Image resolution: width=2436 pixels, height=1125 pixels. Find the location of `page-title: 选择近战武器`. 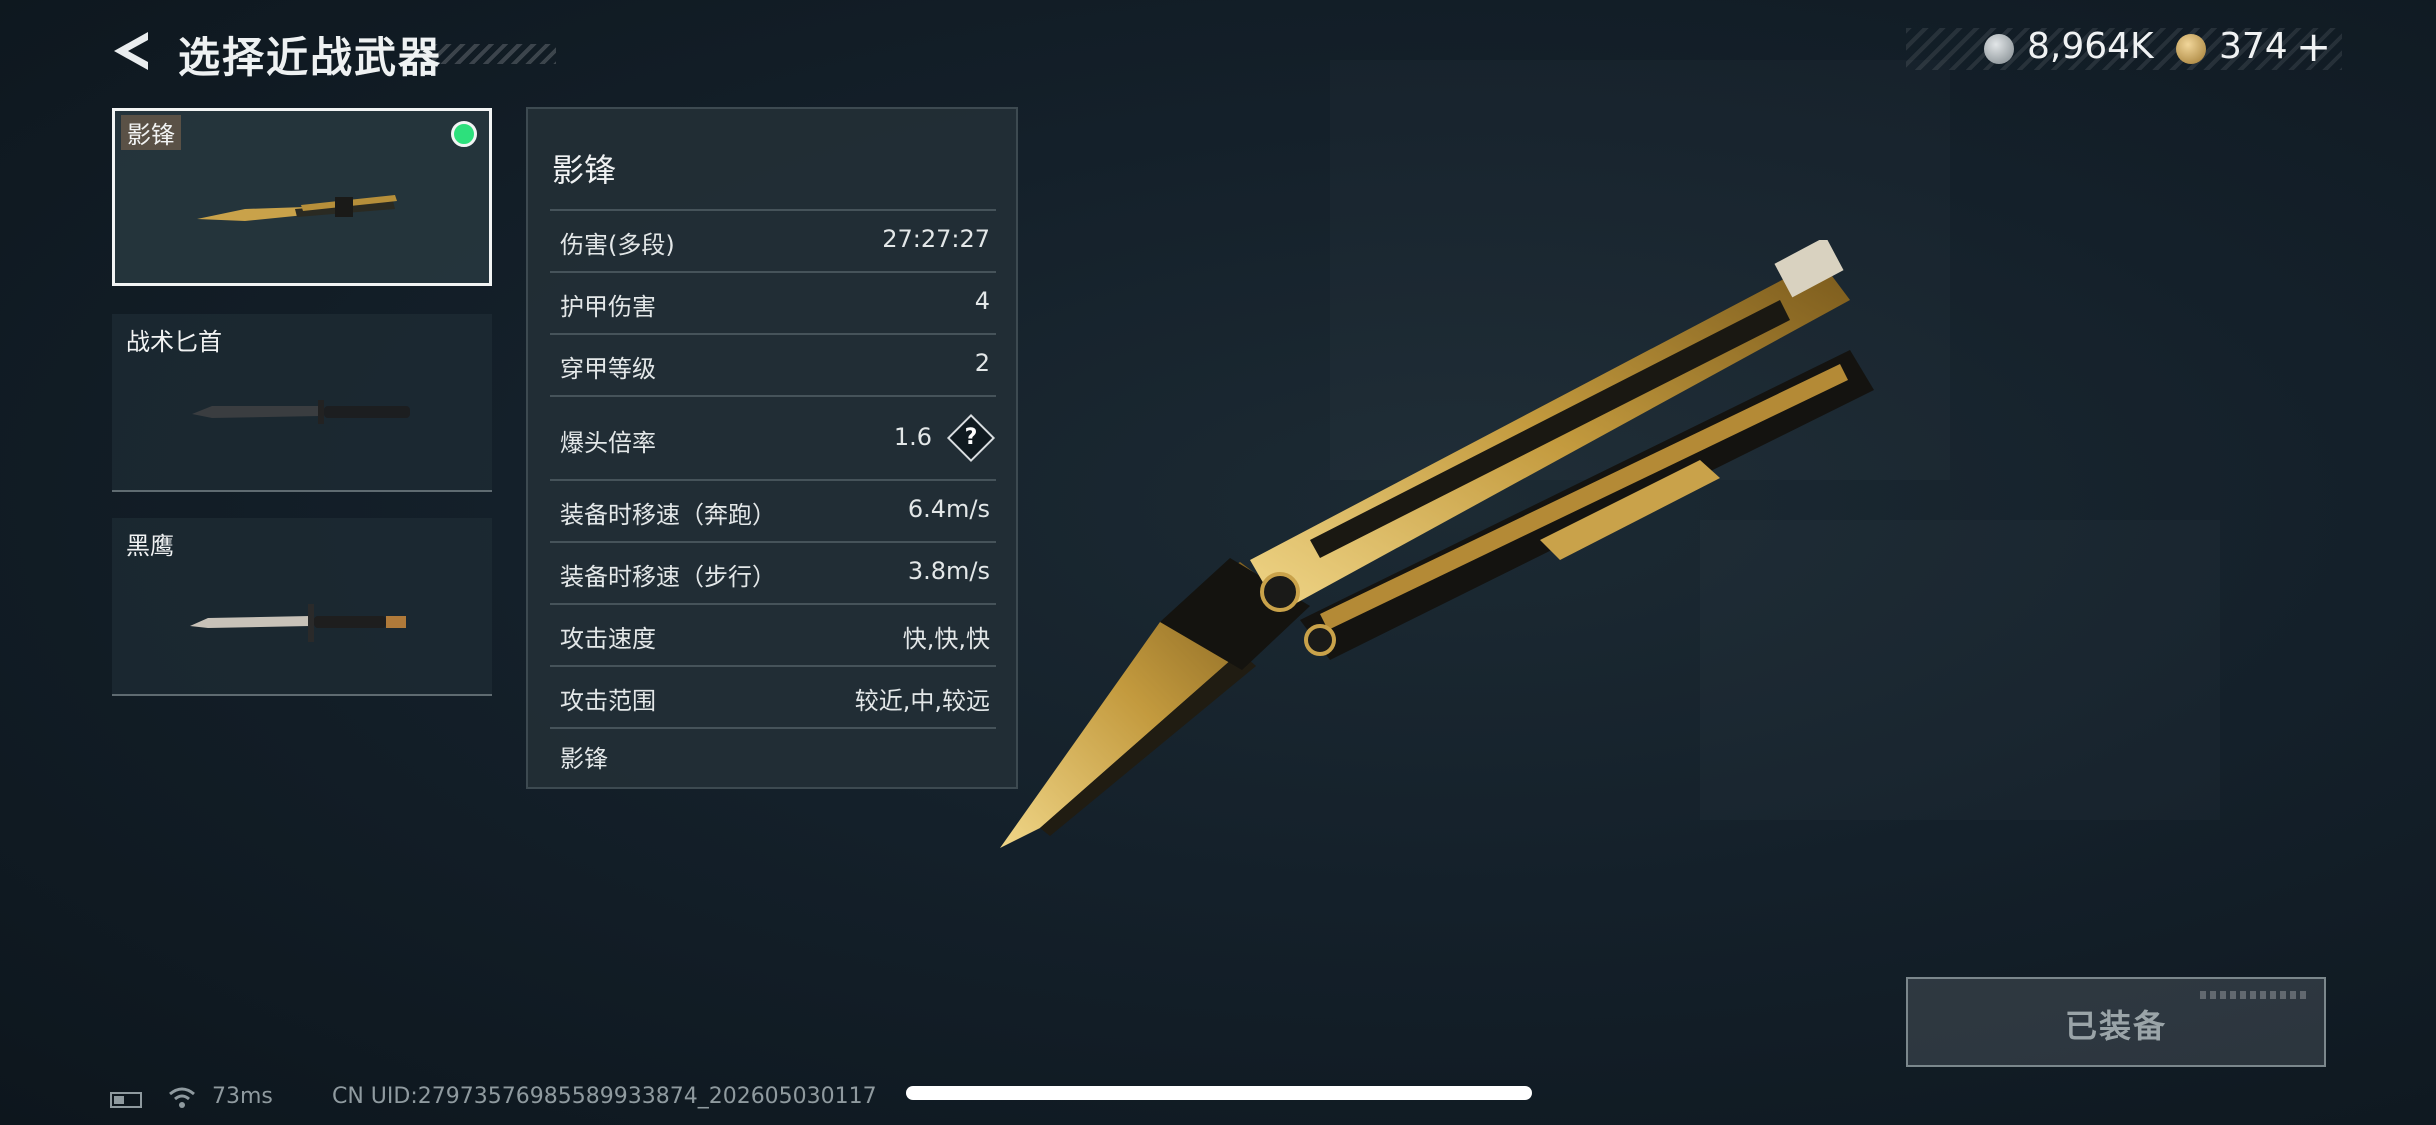

page-title: 选择近战武器 is located at coordinates (310, 57).